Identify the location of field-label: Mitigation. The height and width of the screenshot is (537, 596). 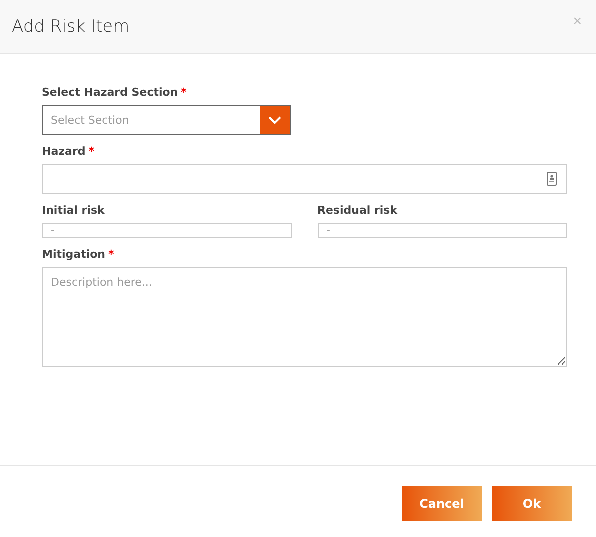
(74, 254).